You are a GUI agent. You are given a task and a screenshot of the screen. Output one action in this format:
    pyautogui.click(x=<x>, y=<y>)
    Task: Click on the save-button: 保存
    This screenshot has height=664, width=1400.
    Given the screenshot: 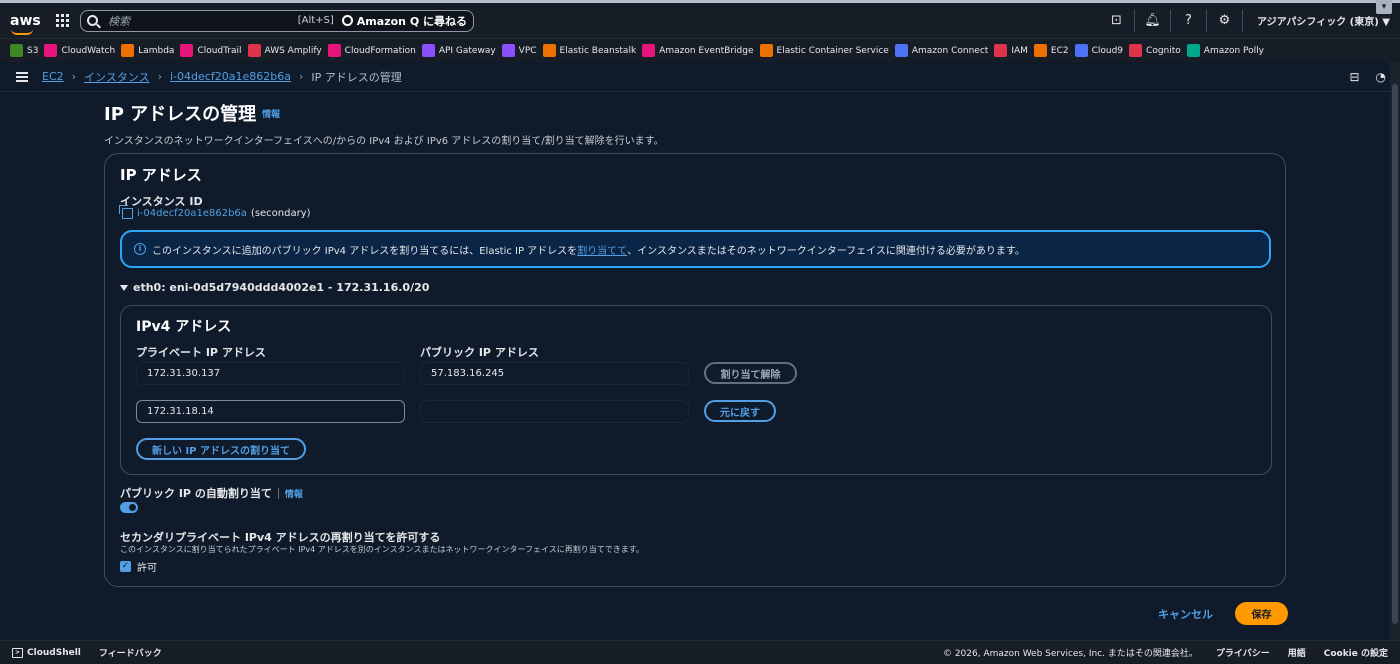 What is the action you would take?
    pyautogui.click(x=1261, y=613)
    